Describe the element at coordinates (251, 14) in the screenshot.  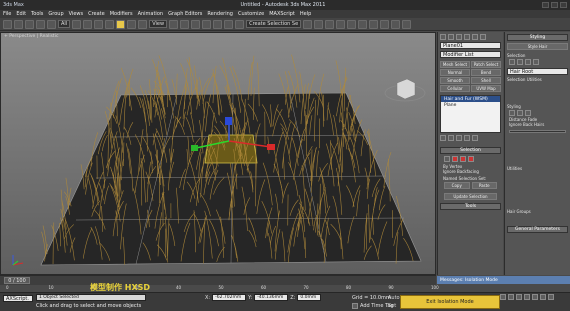
I see `menu-customize: Customize` at that location.